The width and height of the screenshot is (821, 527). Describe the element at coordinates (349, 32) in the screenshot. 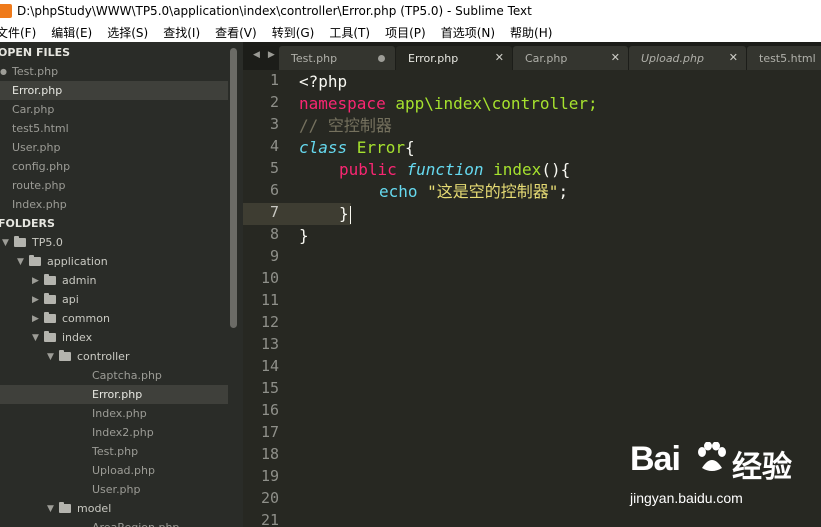

I see `menu-tools: 工具(T)` at that location.